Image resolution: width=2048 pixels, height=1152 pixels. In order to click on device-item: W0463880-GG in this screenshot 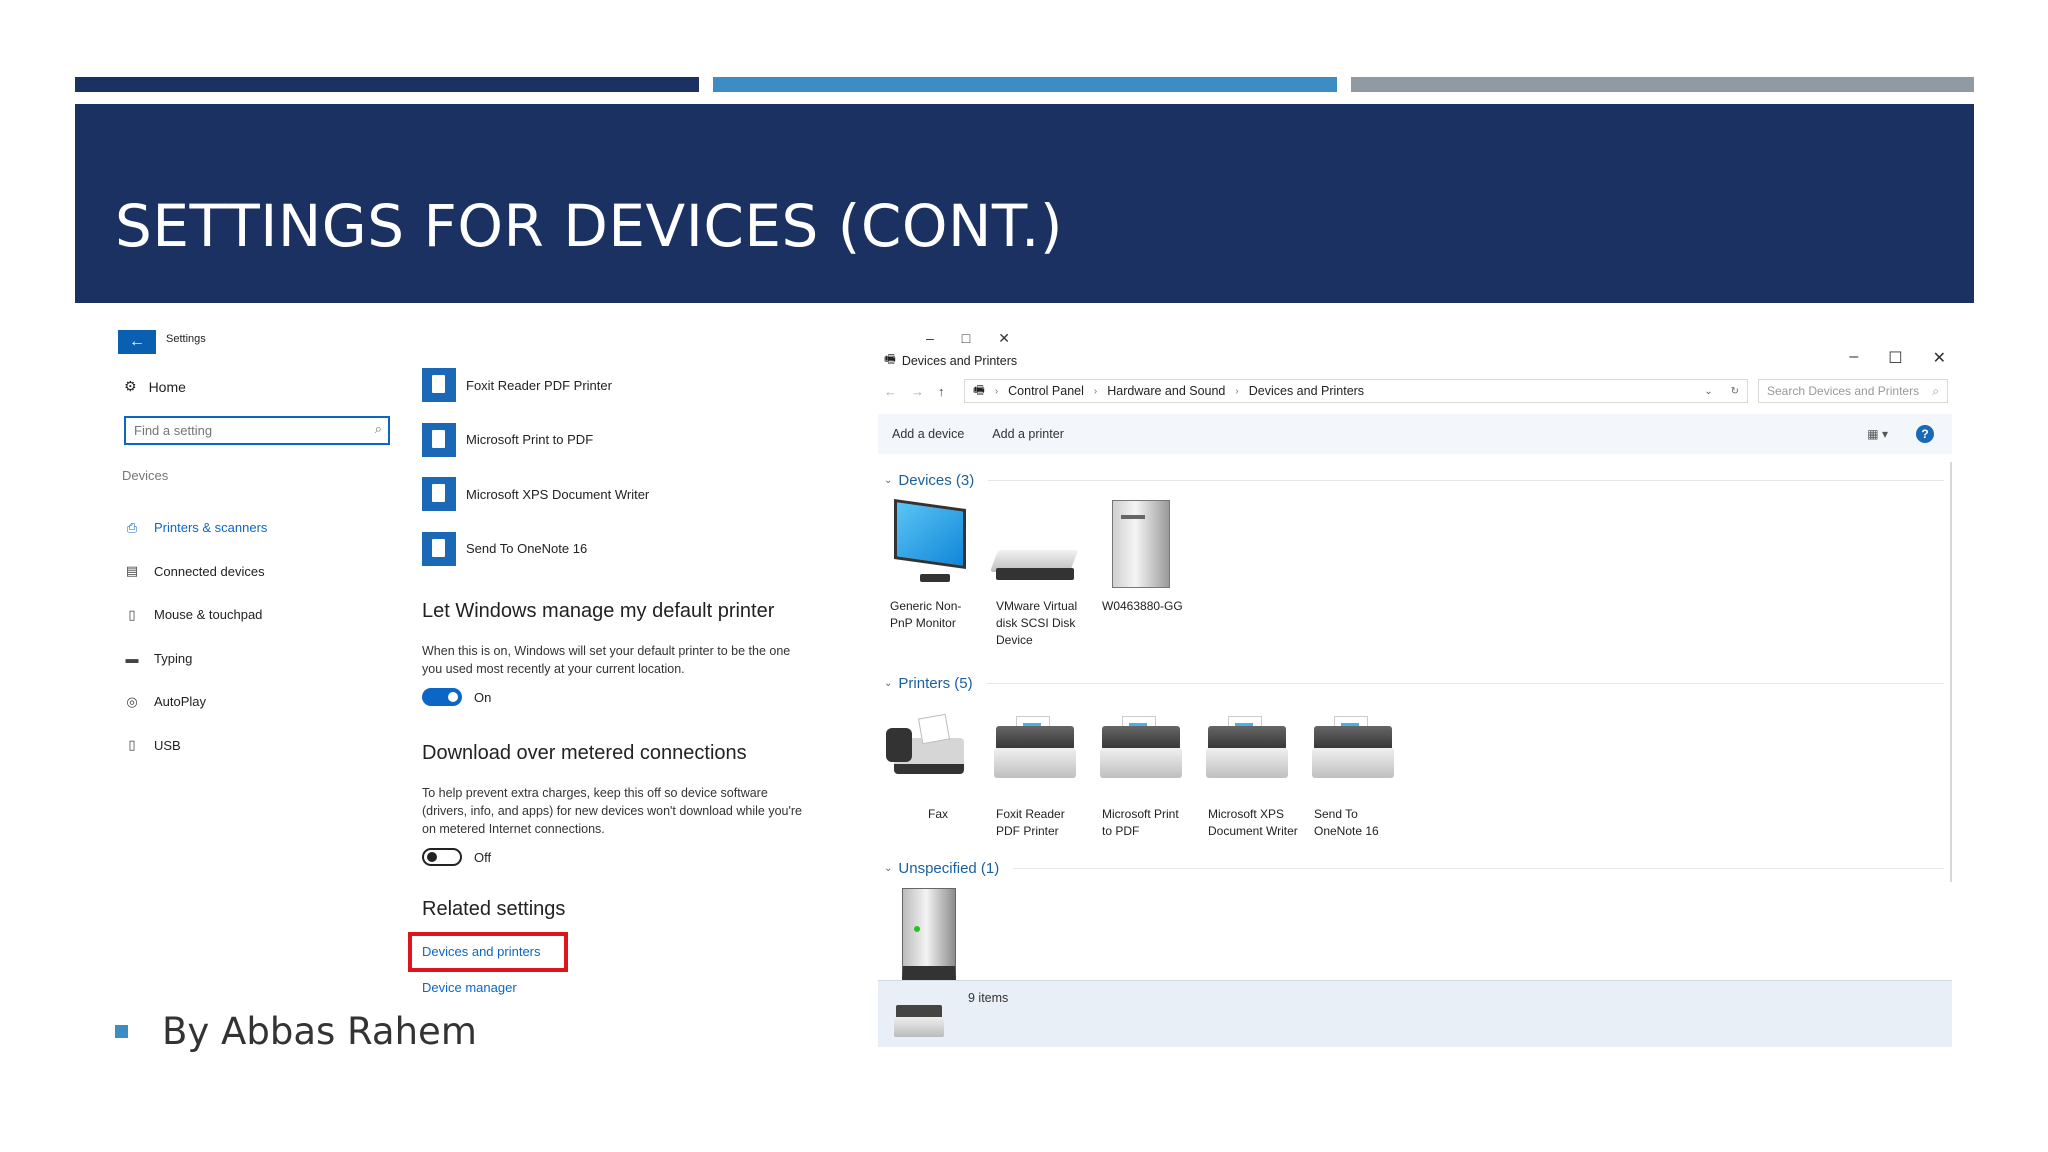, I will do `click(1142, 557)`.